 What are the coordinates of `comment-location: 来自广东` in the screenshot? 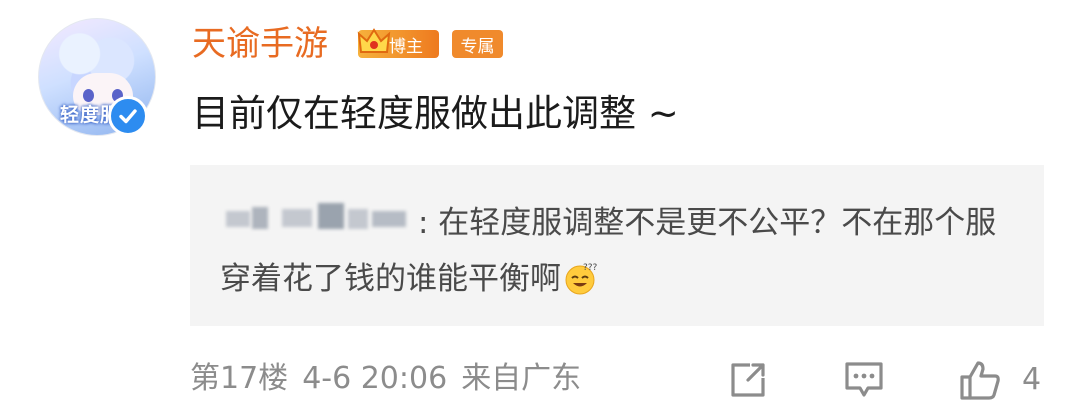 It's located at (521, 378).